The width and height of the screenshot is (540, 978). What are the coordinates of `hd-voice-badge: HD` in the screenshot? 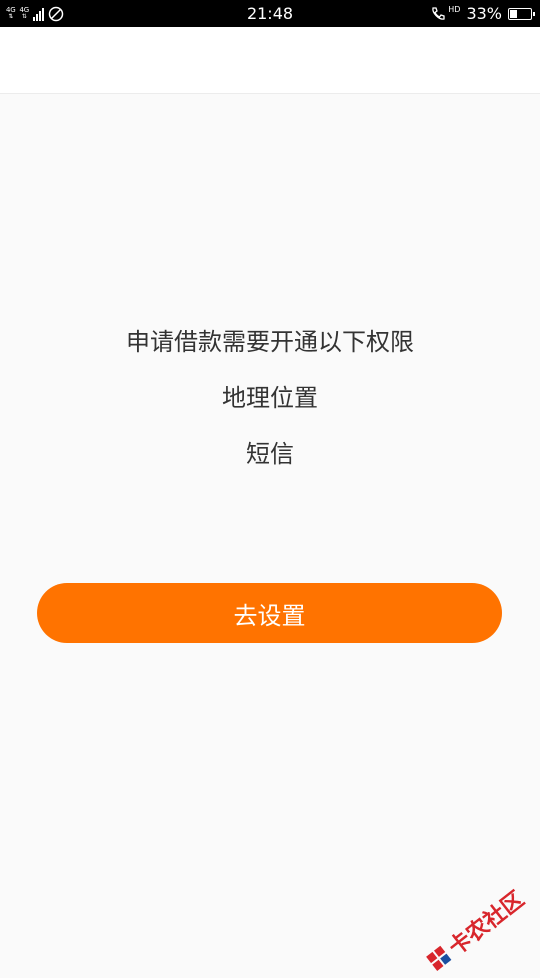 It's located at (454, 9).